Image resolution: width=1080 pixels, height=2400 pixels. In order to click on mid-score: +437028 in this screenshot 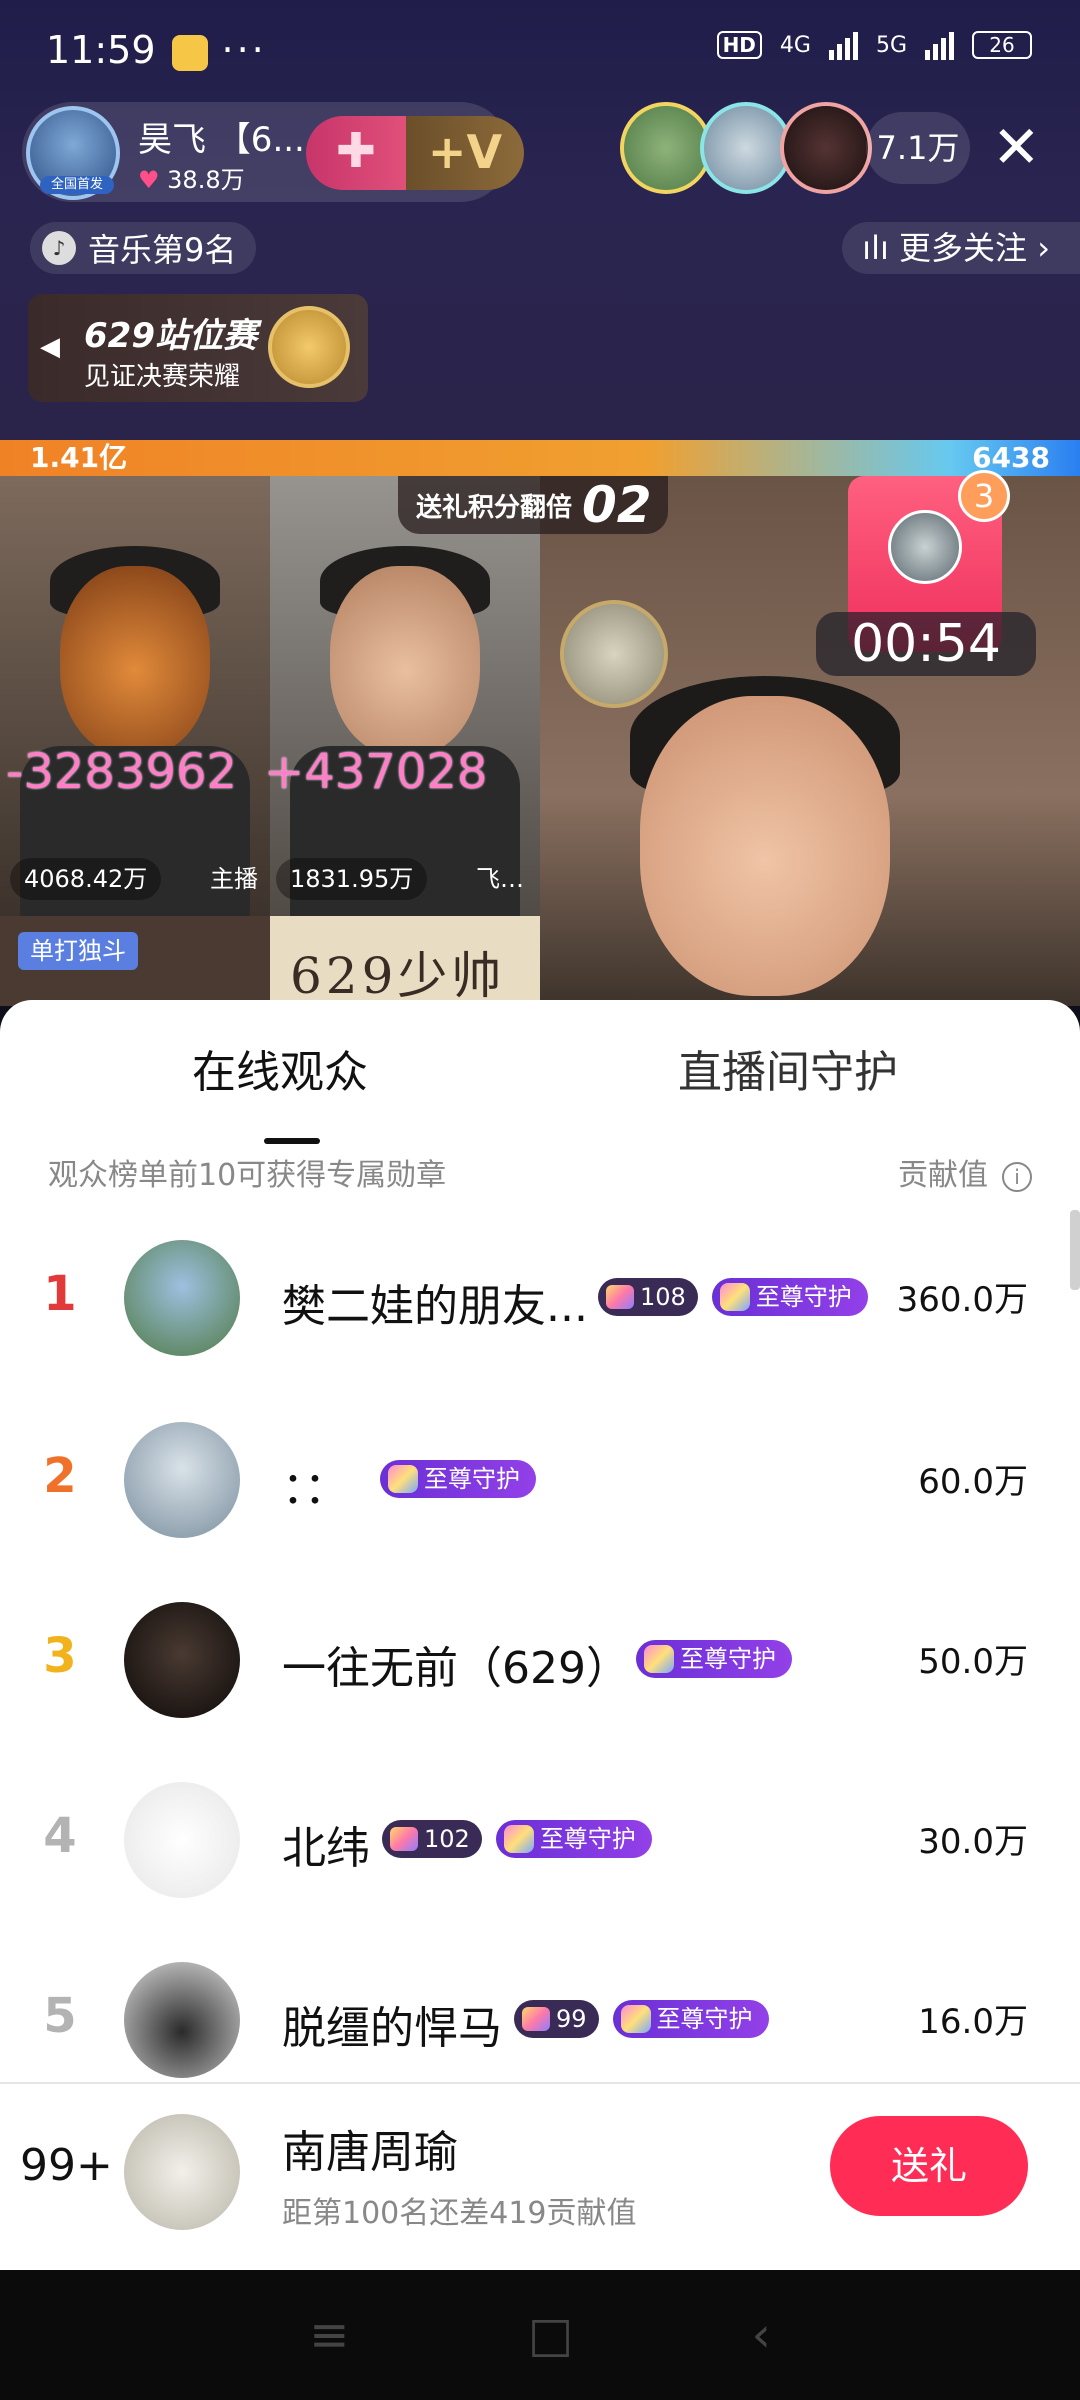, I will do `click(376, 772)`.